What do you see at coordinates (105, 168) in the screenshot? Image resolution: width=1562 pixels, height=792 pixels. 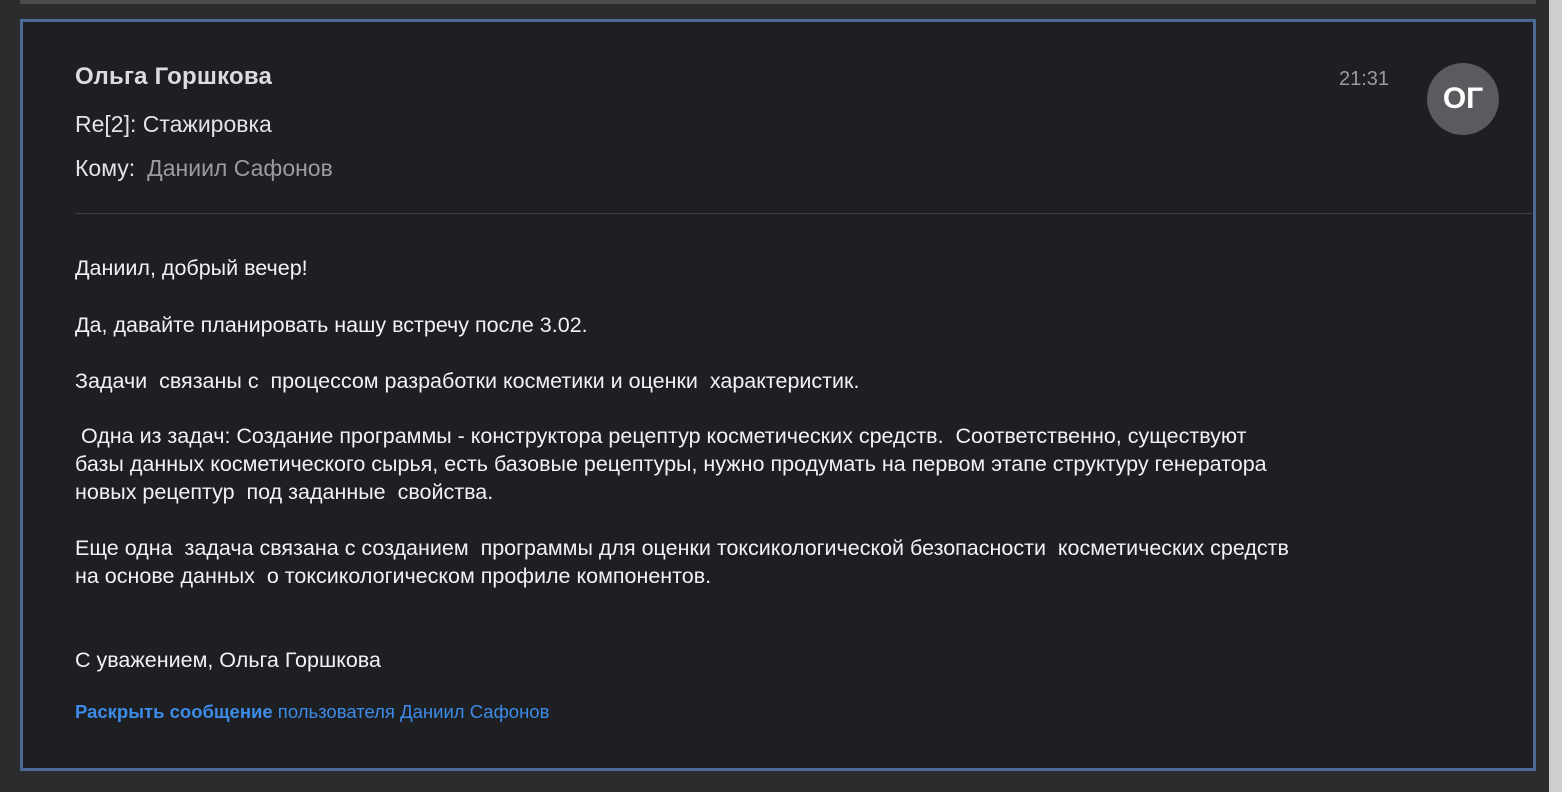 I see `recipient-label: Кому:` at bounding box center [105, 168].